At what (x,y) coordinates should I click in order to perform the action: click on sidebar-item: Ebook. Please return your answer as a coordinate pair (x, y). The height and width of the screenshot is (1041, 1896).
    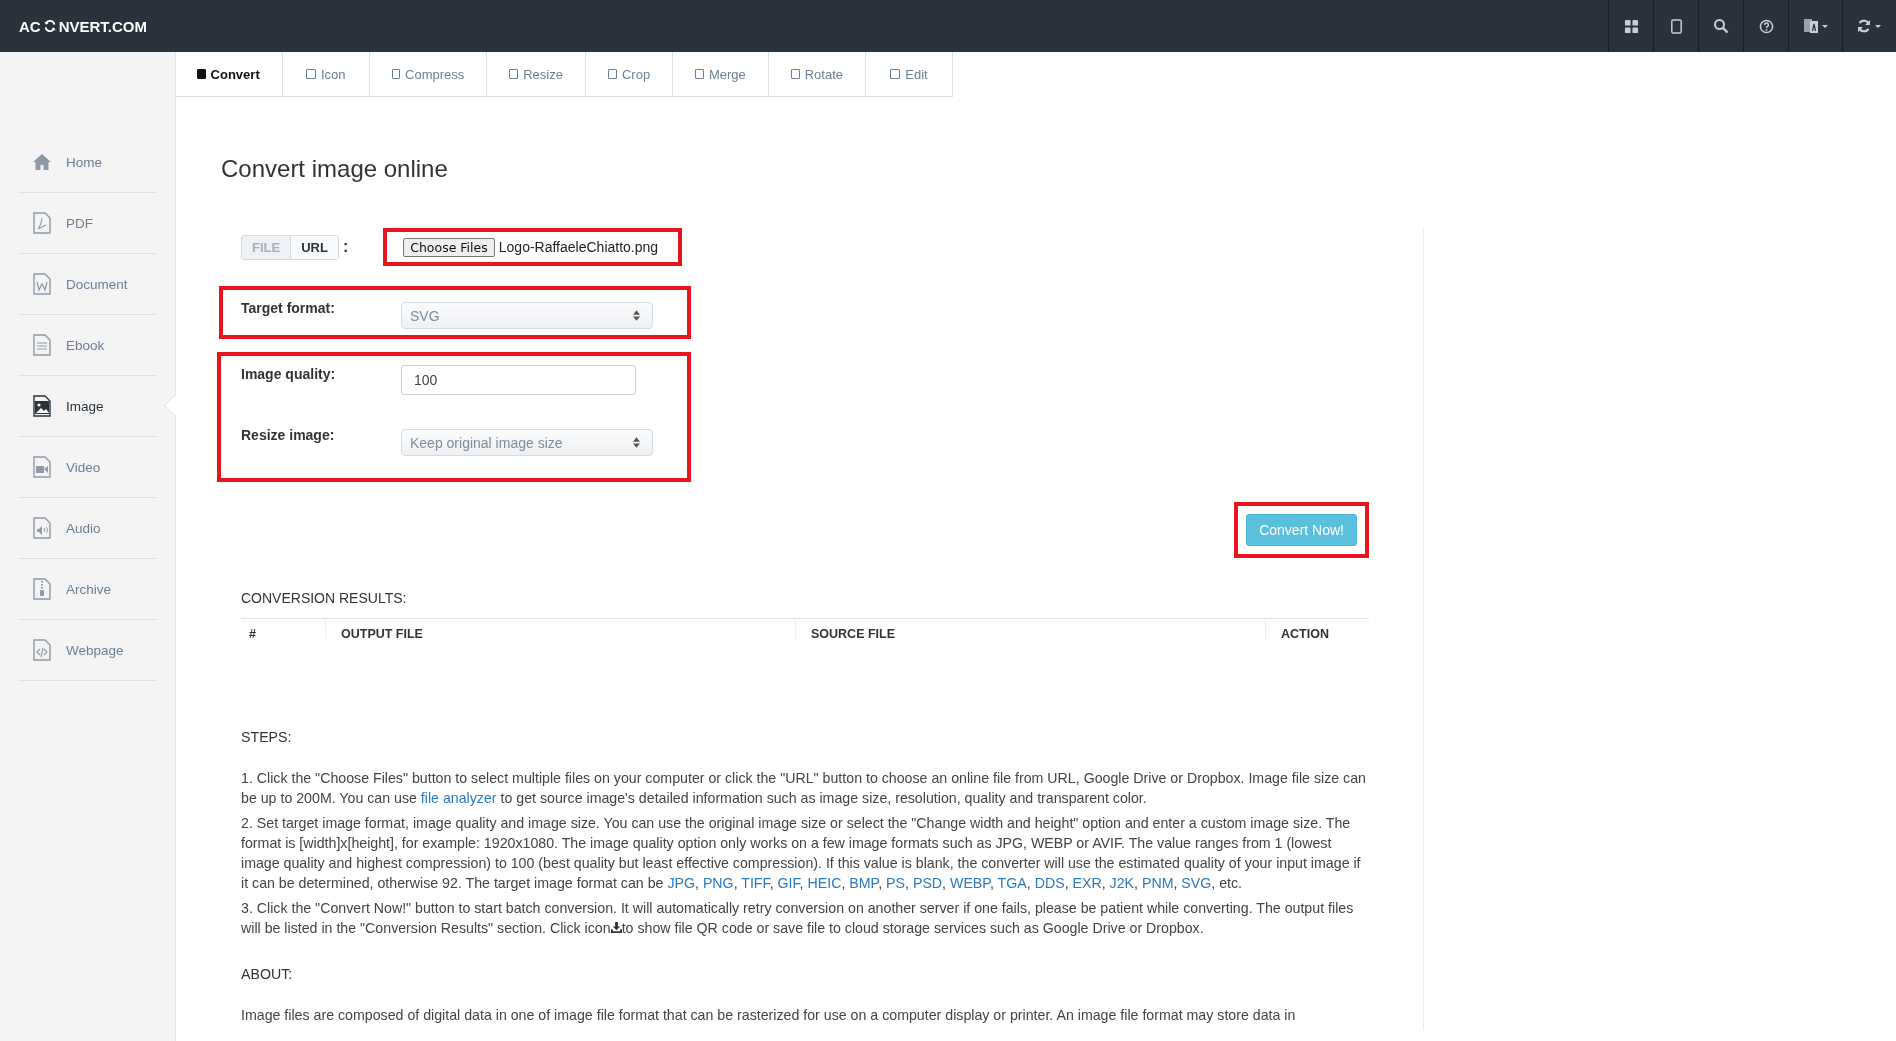
    Looking at the image, I should click on (87, 345).